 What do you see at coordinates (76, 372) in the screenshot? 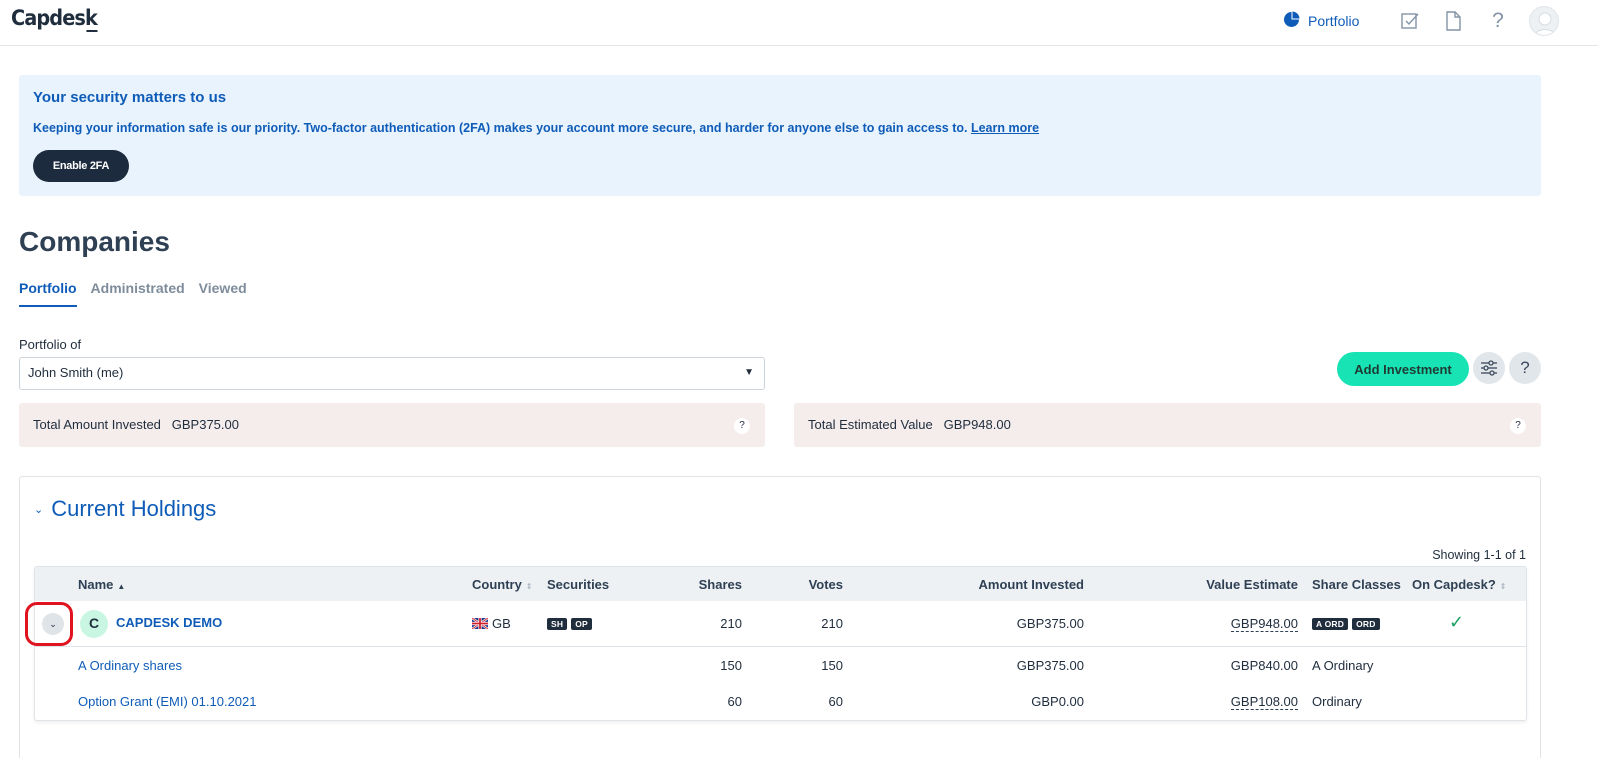
I see `portfolio-of-value: John Smith (me)` at bounding box center [76, 372].